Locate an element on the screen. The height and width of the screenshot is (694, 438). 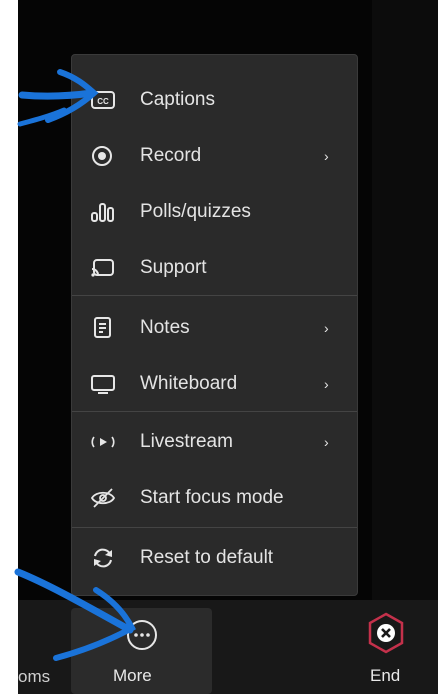
menu-item-captions: CC Captions is located at coordinates (214, 100).